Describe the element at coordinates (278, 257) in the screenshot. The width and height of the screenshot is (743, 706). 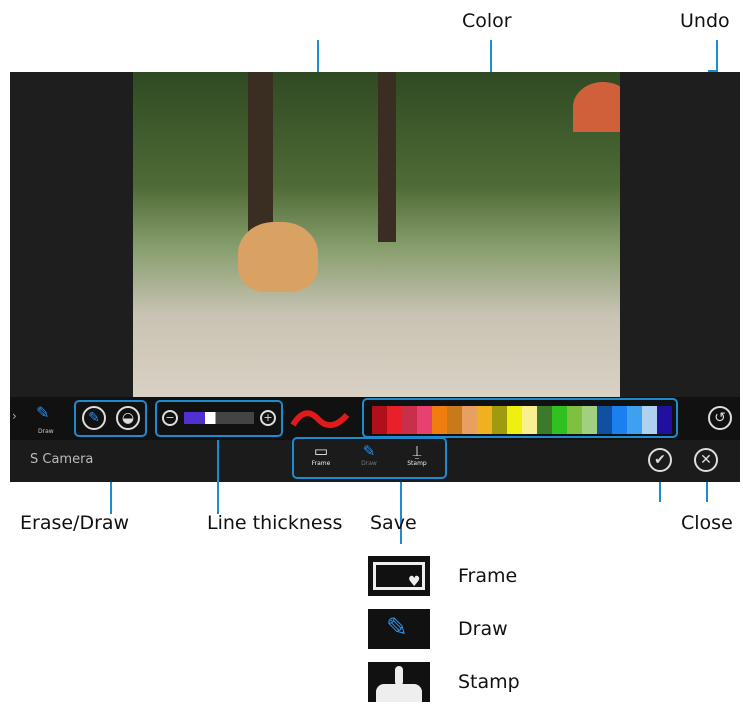
I see `dog` at that location.